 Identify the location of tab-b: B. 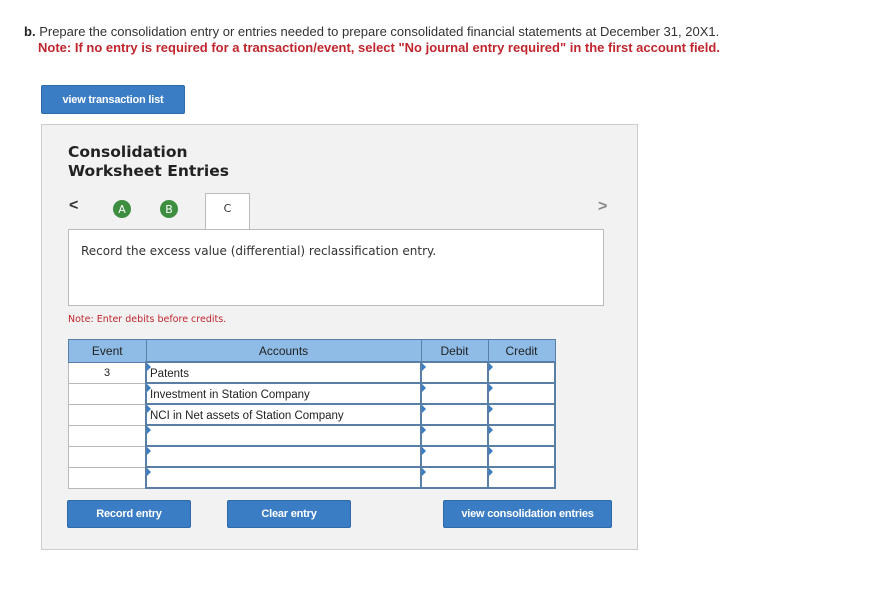
(169, 209).